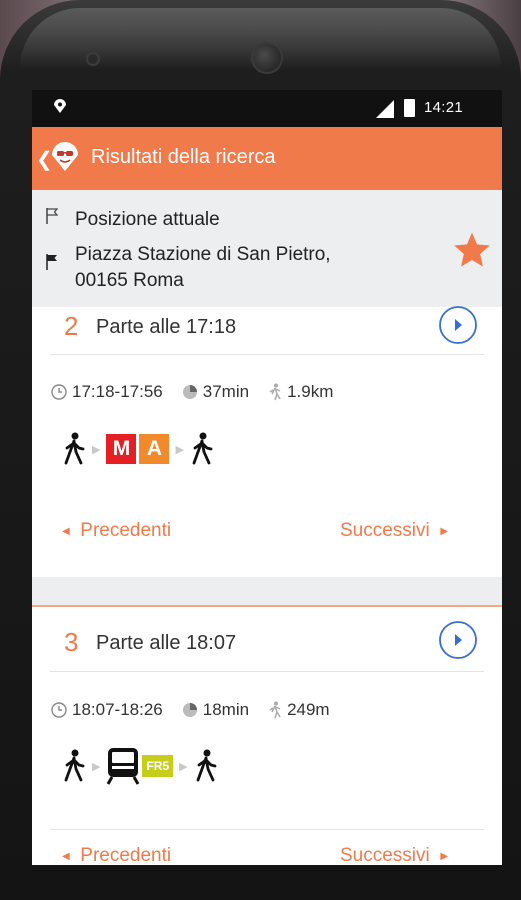 The width and height of the screenshot is (521, 900). What do you see at coordinates (267, 108) in the screenshot?
I see `status-bar: 14:21` at bounding box center [267, 108].